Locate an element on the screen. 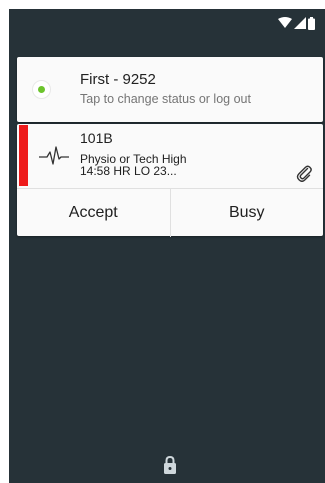 The image size is (325, 483). ekg-icon is located at coordinates (54, 155).